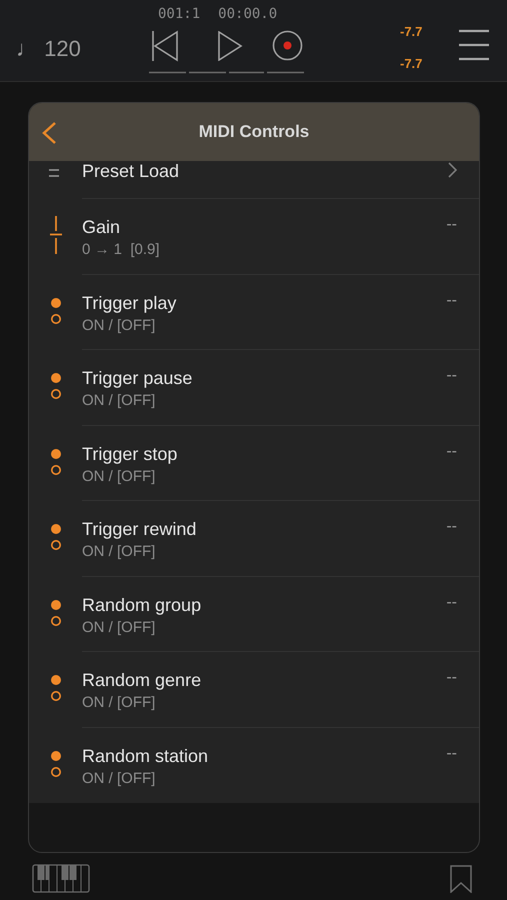  Describe the element at coordinates (230, 46) in the screenshot. I see `play-icon` at that location.